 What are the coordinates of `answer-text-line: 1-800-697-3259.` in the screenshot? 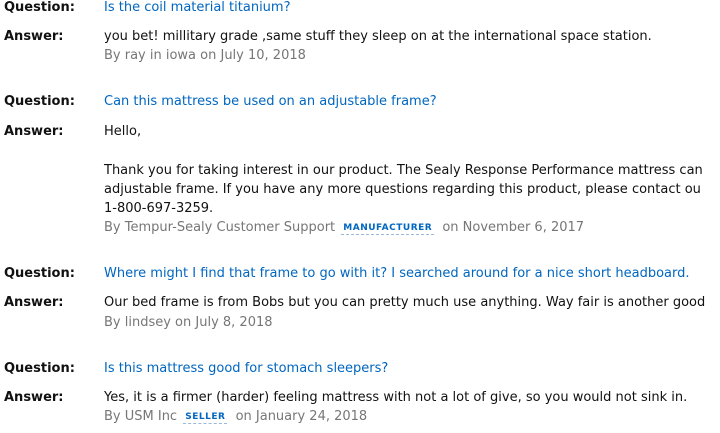 It's located at (159, 208).